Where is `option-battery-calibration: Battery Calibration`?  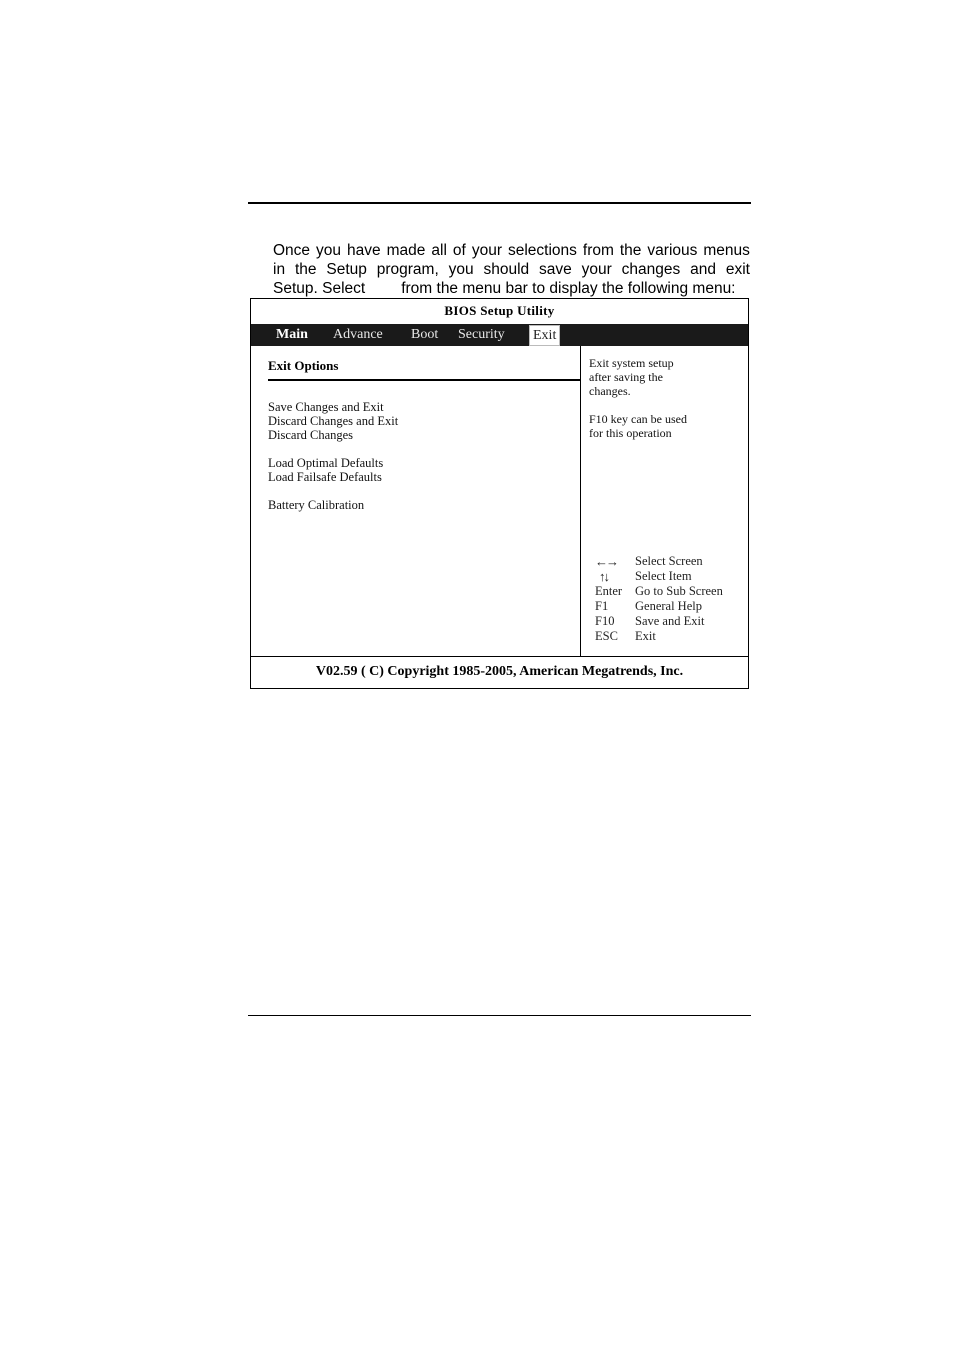
option-battery-calibration: Battery Calibration is located at coordinates (316, 505).